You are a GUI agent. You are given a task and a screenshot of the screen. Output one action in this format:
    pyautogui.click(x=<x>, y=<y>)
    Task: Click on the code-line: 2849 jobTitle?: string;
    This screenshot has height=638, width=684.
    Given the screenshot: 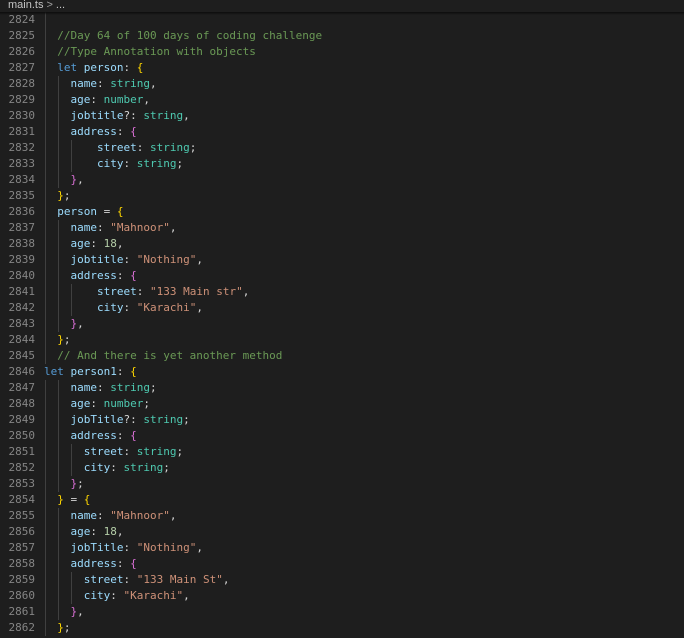 What is the action you would take?
    pyautogui.click(x=342, y=420)
    